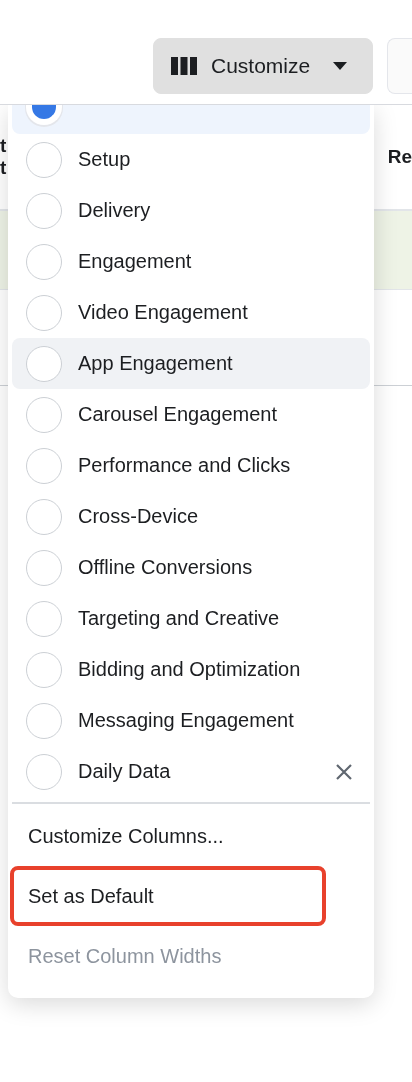 The height and width of the screenshot is (1082, 412). I want to click on menu-item: App Engagement, so click(191, 363).